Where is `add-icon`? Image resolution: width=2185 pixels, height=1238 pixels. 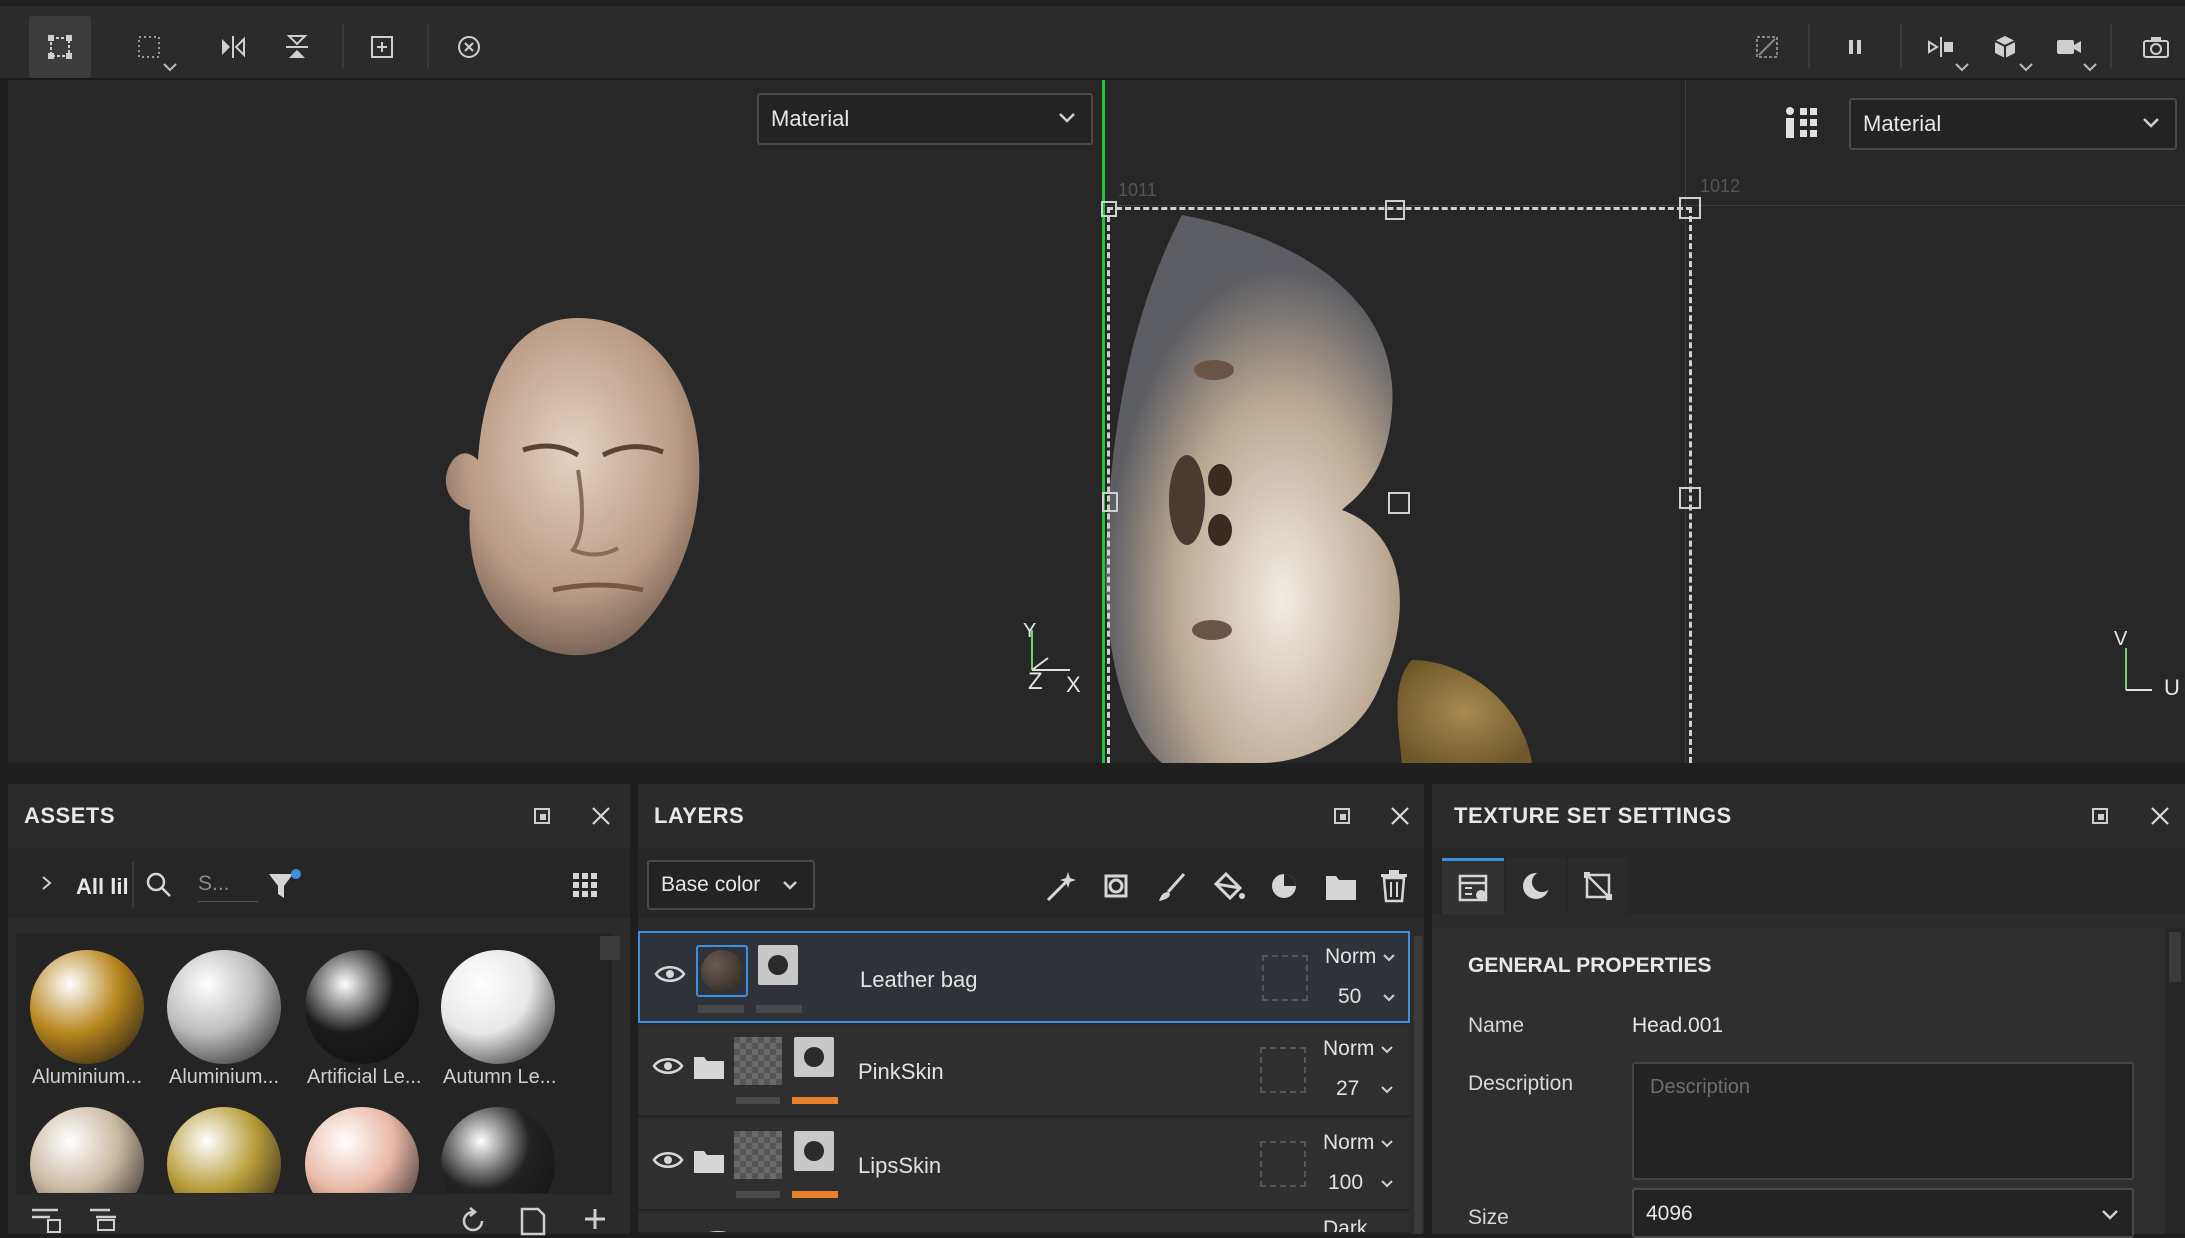 add-icon is located at coordinates (595, 1219).